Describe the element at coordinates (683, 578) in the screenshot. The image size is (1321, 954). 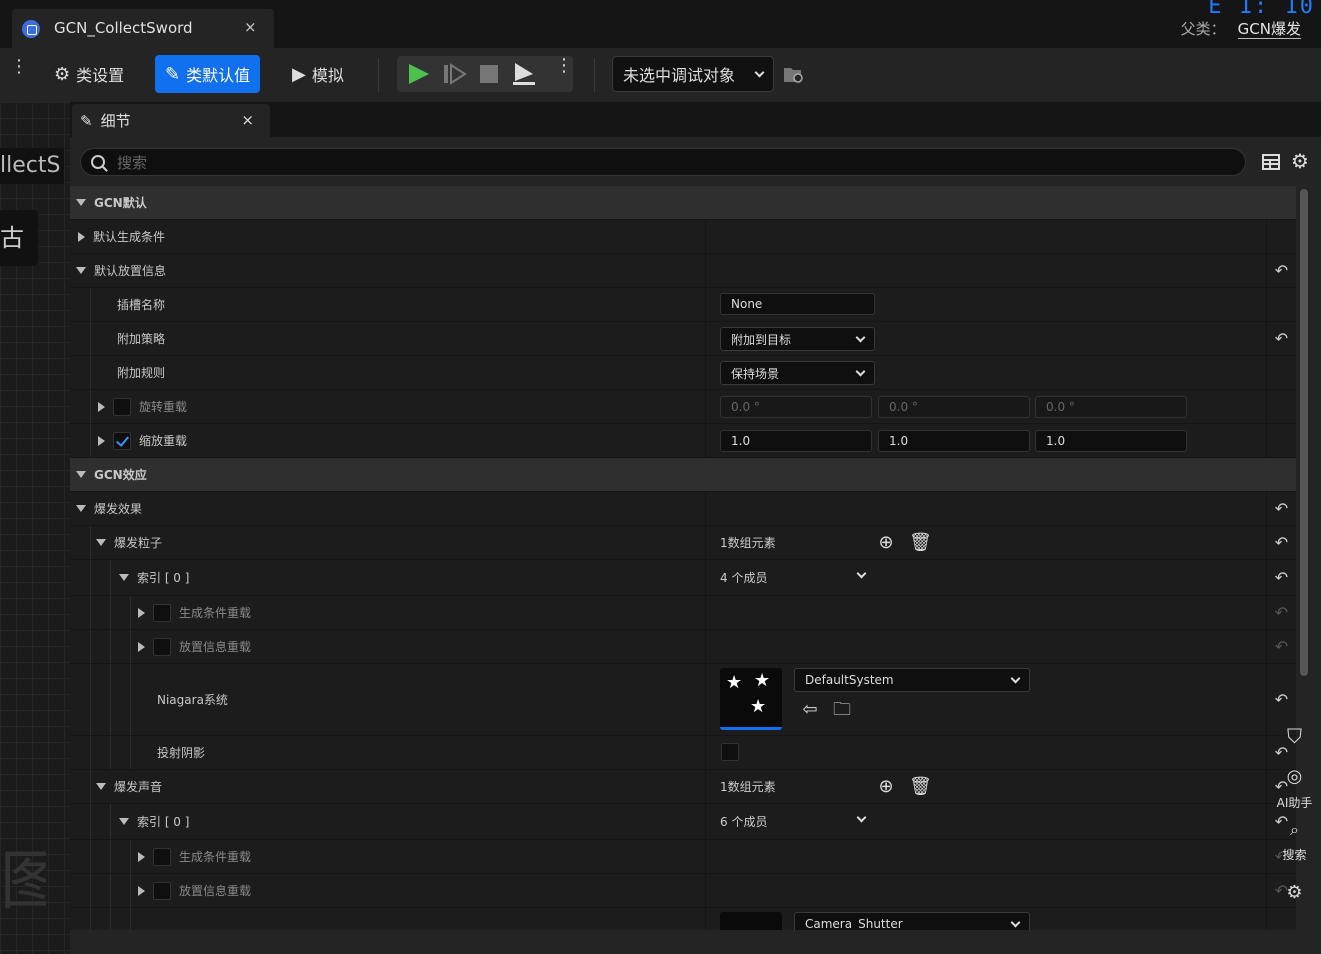
I see `property-index-0: 索引 [ 0 ] 4 个成员 ↶` at that location.